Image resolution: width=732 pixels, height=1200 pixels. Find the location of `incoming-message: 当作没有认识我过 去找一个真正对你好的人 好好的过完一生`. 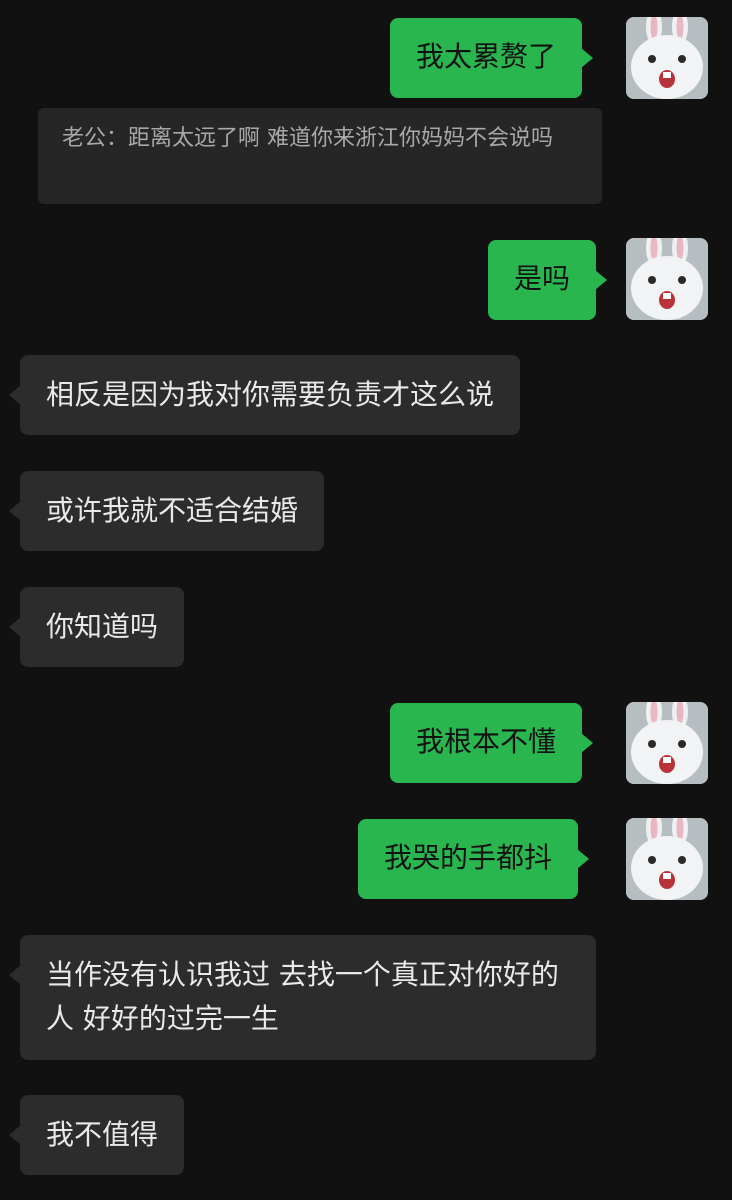

incoming-message: 当作没有认识我过 去找一个真正对你好的人 好好的过完一生 is located at coordinates (302, 997).